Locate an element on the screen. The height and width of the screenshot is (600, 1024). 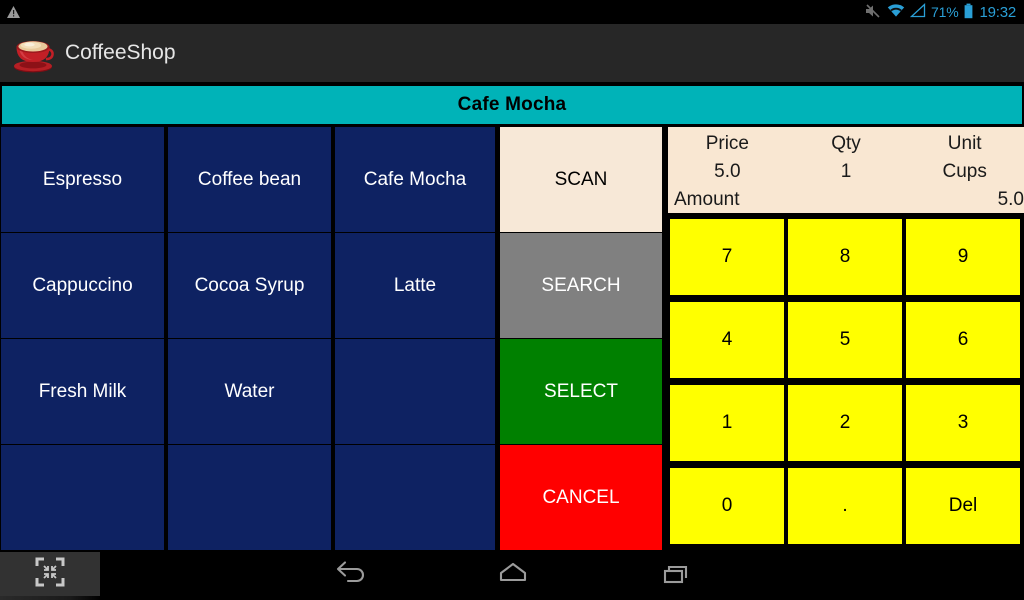
home-icon is located at coordinates (513, 576).